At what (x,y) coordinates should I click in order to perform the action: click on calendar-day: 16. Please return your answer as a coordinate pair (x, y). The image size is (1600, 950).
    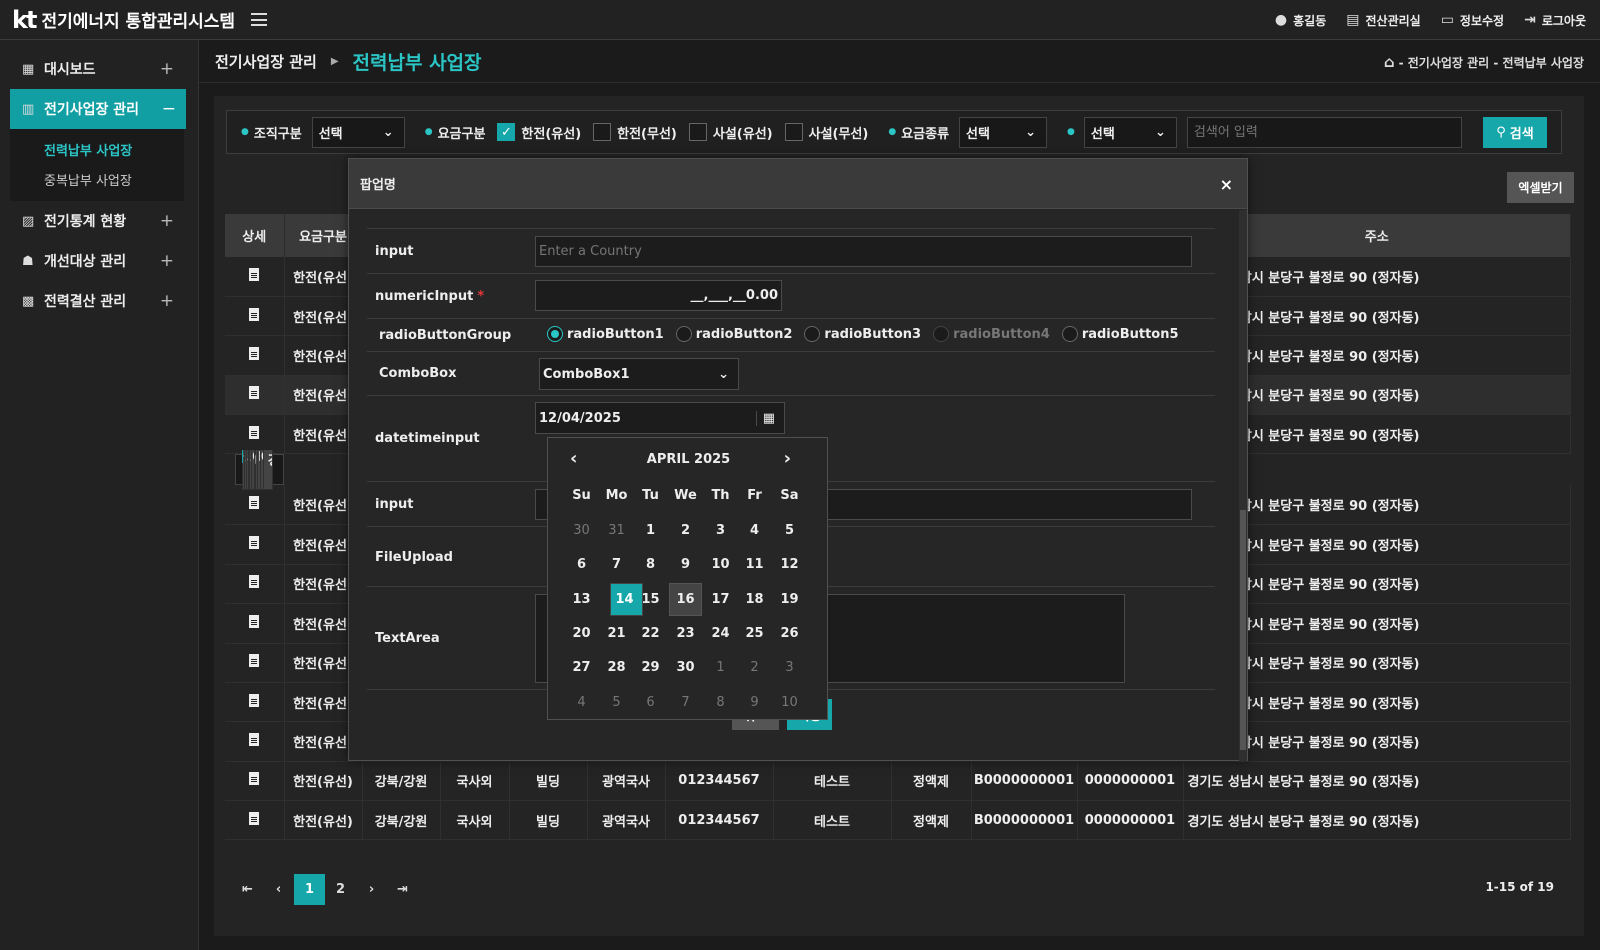
    Looking at the image, I should click on (685, 599).